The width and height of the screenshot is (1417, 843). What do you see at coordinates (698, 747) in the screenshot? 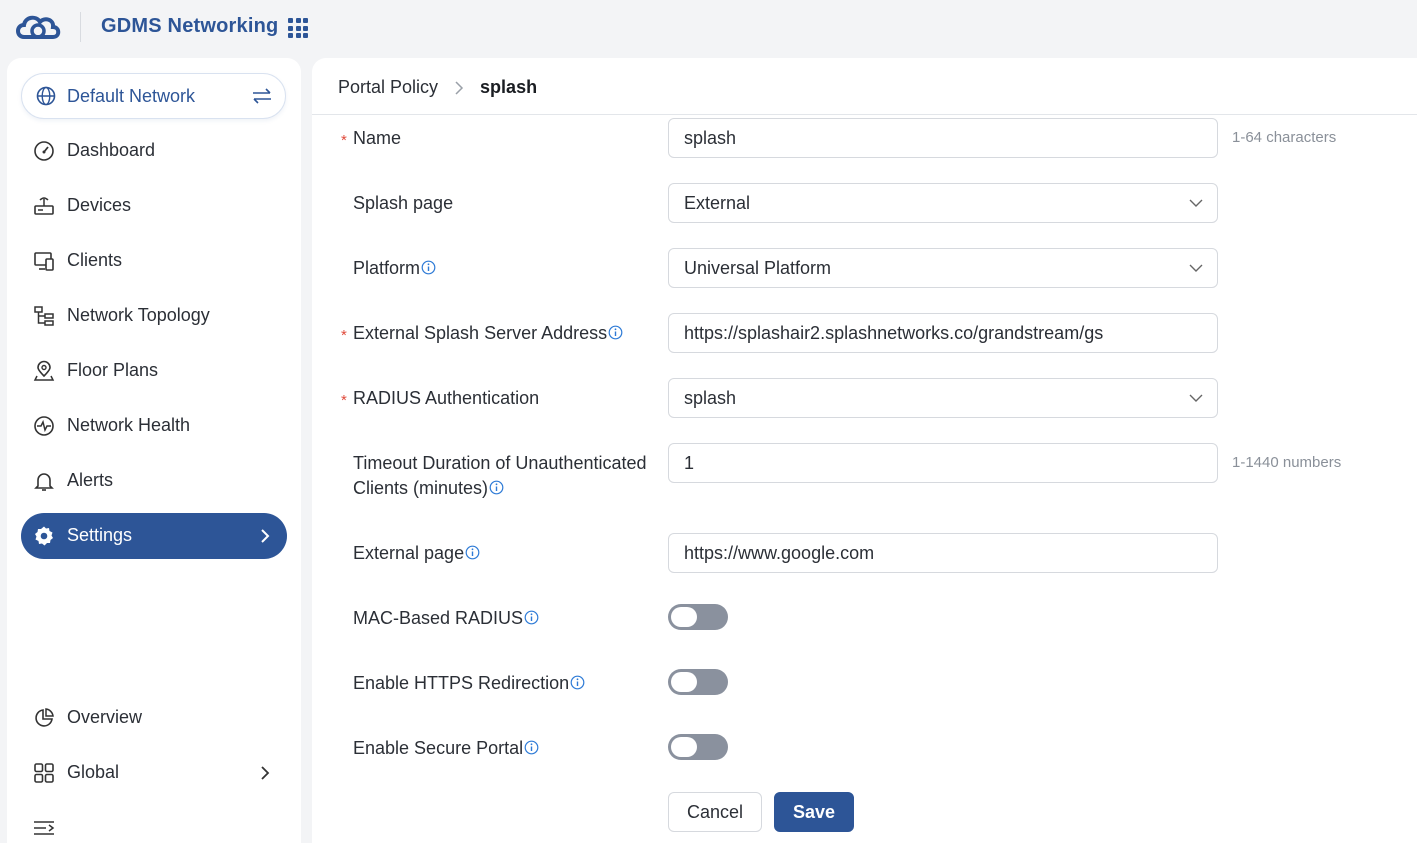
I see `secure-portal-toggle` at bounding box center [698, 747].